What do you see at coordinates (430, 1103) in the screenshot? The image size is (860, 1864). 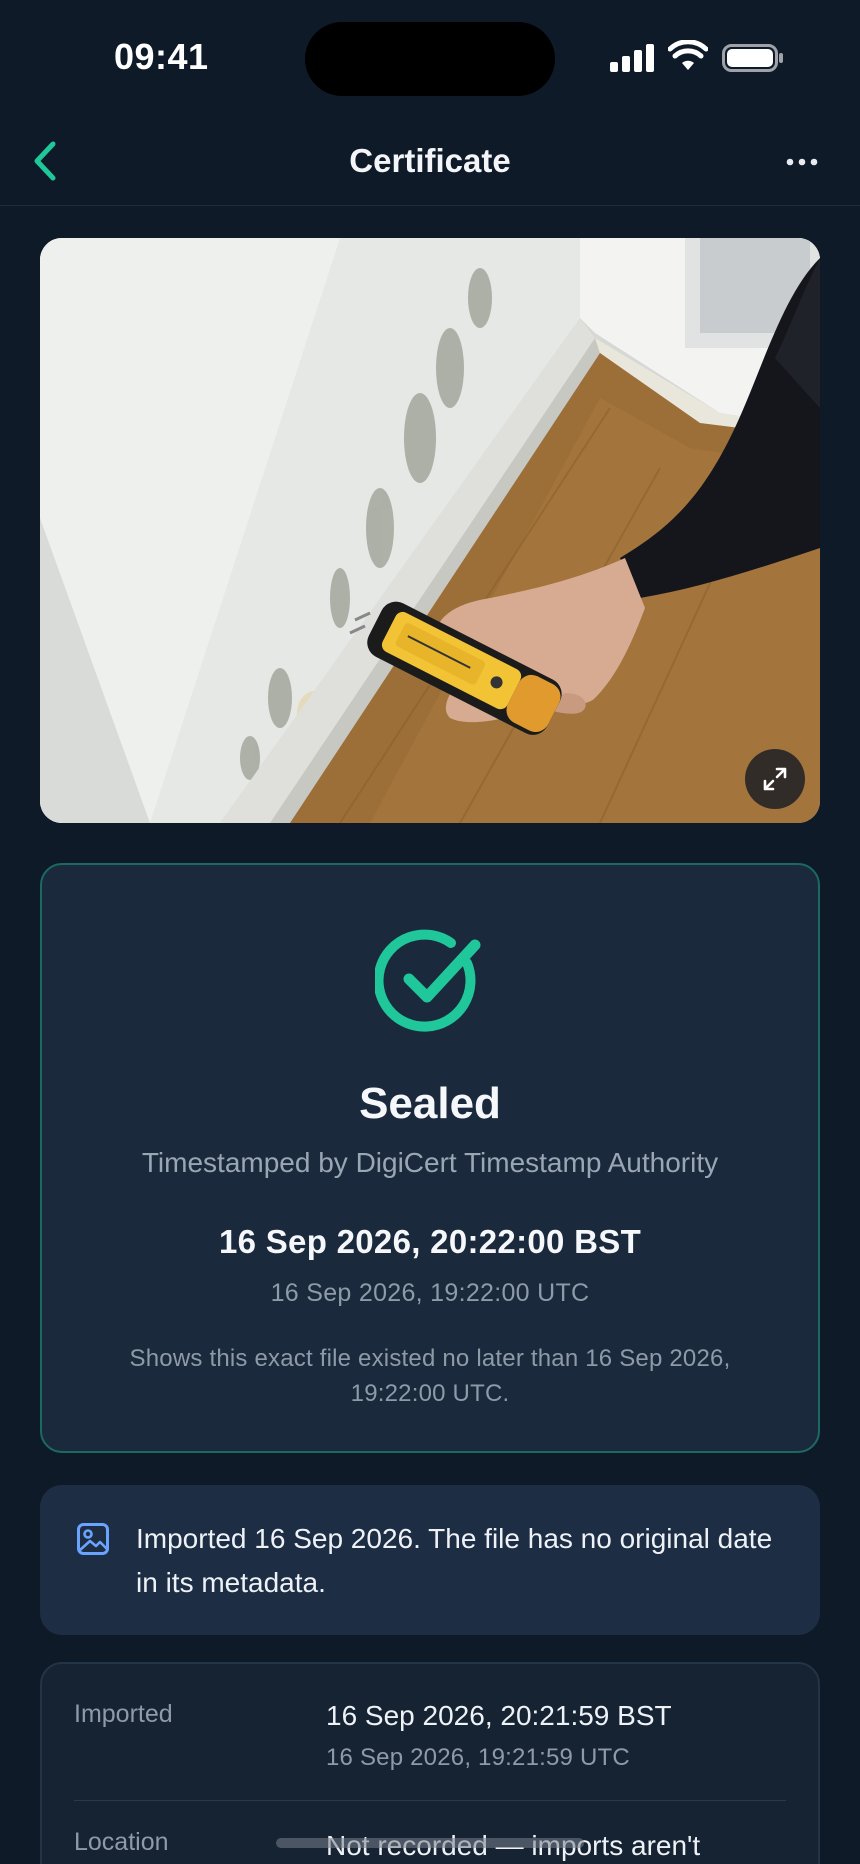 I see `seal-title: Sealed` at bounding box center [430, 1103].